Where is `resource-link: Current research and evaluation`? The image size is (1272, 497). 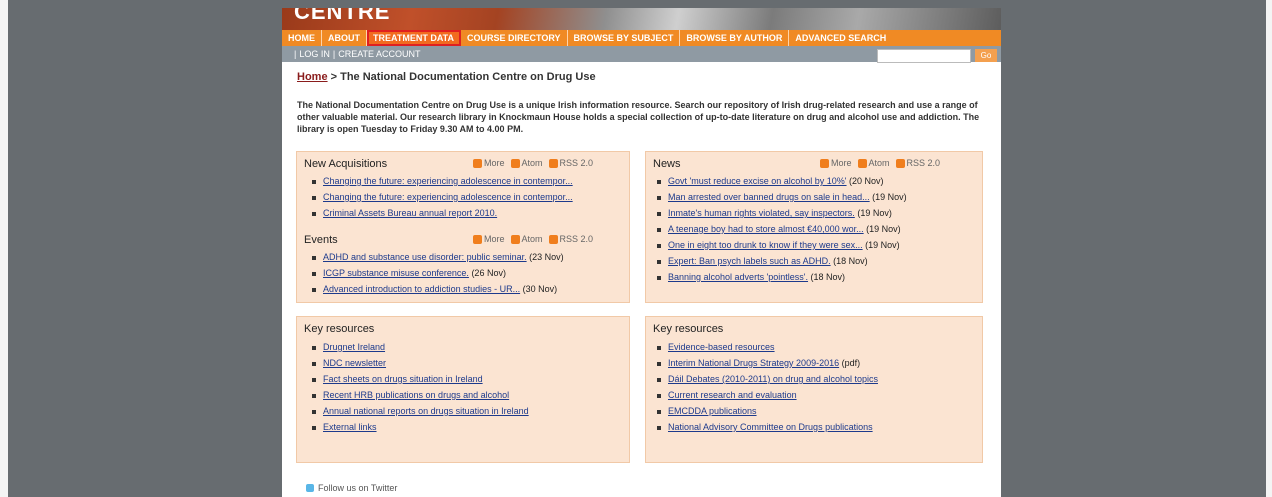
resource-link: Current research and evaluation is located at coordinates (732, 395).